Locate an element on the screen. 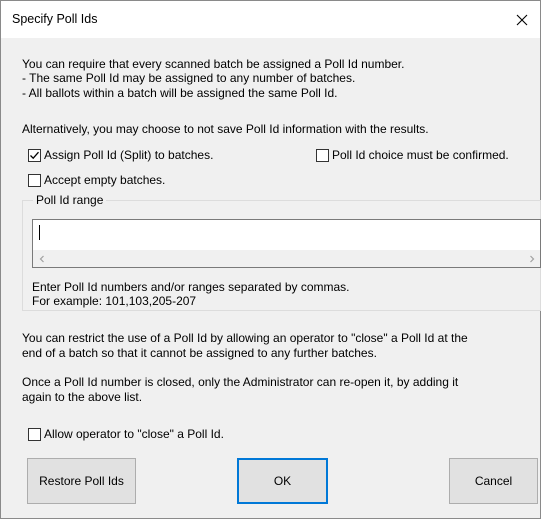 The height and width of the screenshot is (519, 541). title-bar: Specify Poll Ids is located at coordinates (270, 19).